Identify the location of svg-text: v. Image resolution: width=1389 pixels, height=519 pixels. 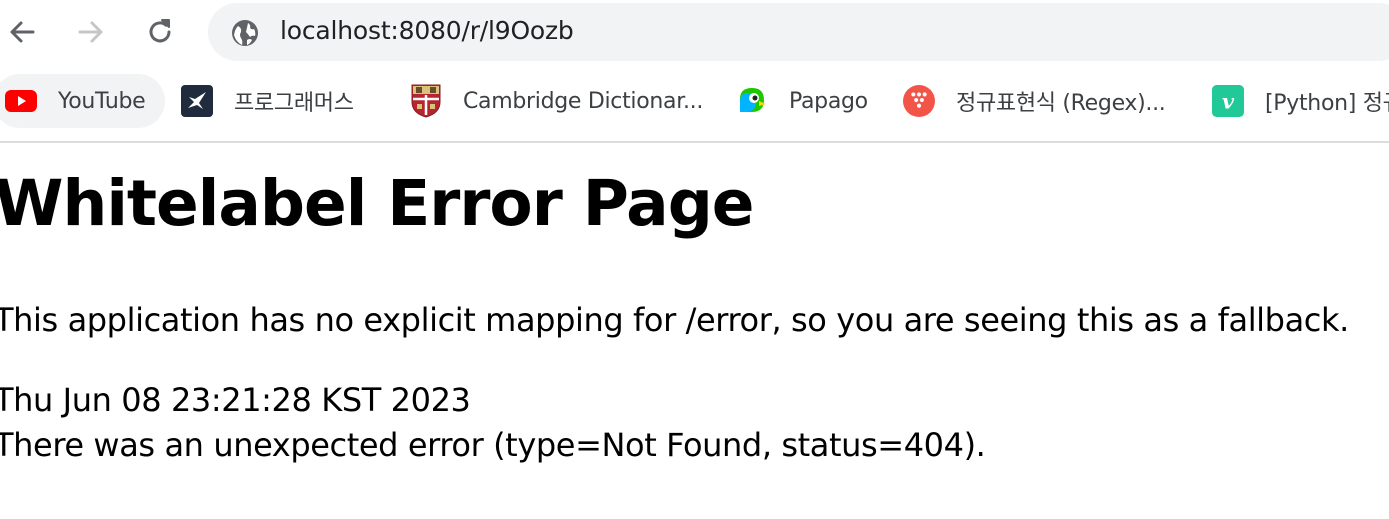
(1228, 102).